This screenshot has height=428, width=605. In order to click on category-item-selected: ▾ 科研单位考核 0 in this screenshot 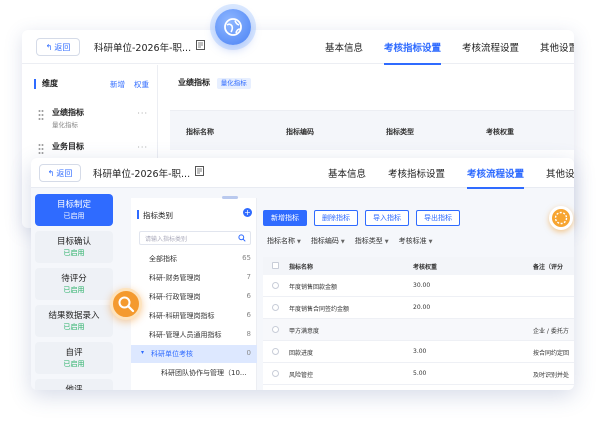, I will do `click(194, 354)`.